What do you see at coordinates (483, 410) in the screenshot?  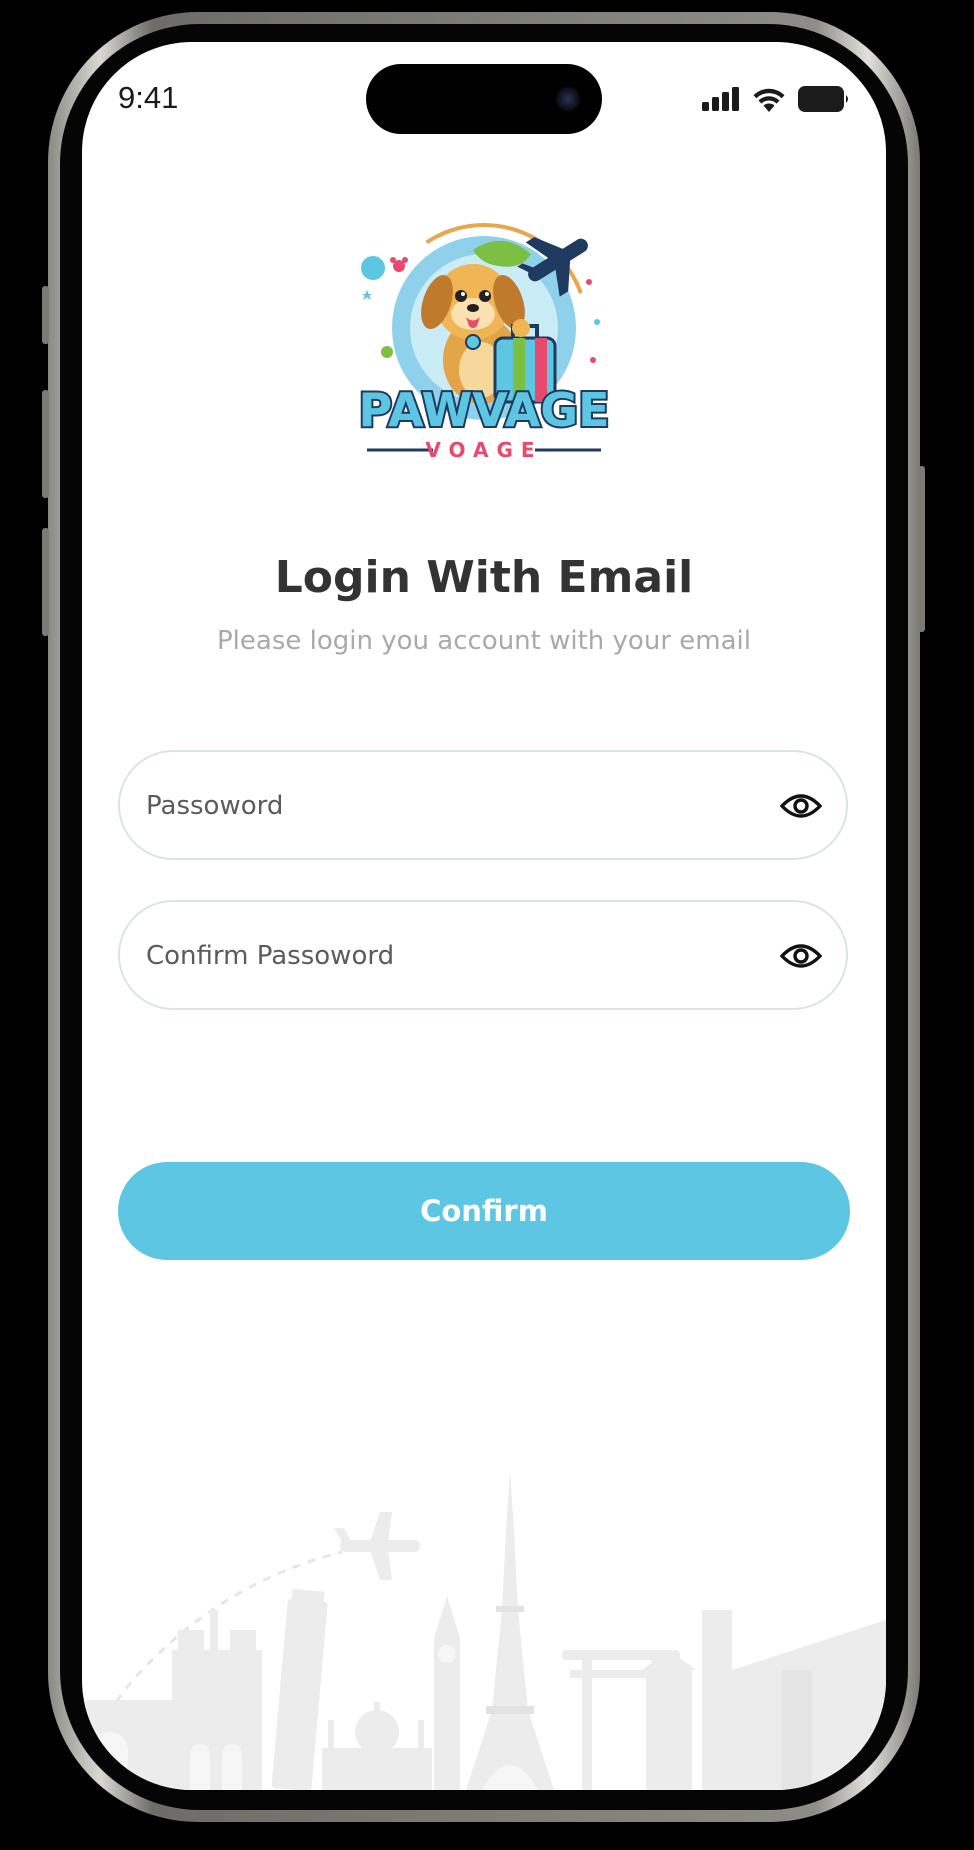 I see `logo-brand-text: PAWVAGE` at bounding box center [483, 410].